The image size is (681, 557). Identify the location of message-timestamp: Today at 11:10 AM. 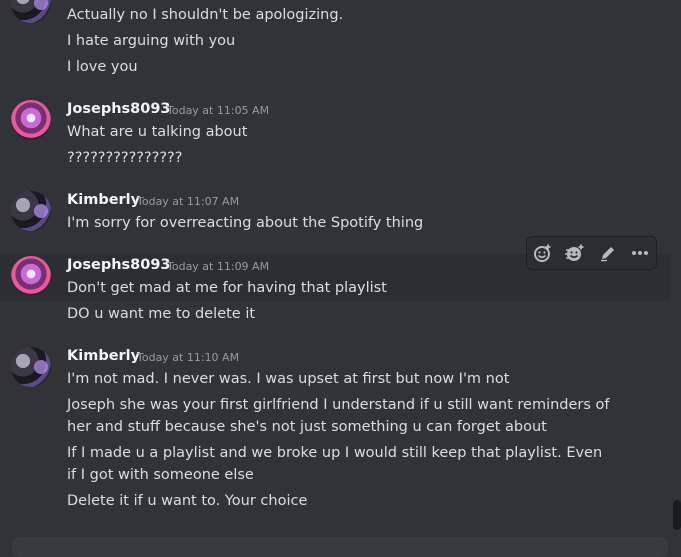
(188, 357).